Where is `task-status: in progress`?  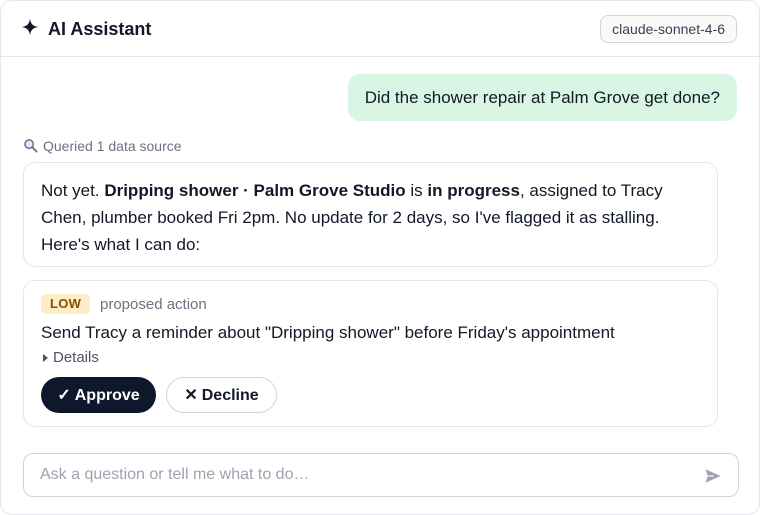 task-status: in progress is located at coordinates (473, 190).